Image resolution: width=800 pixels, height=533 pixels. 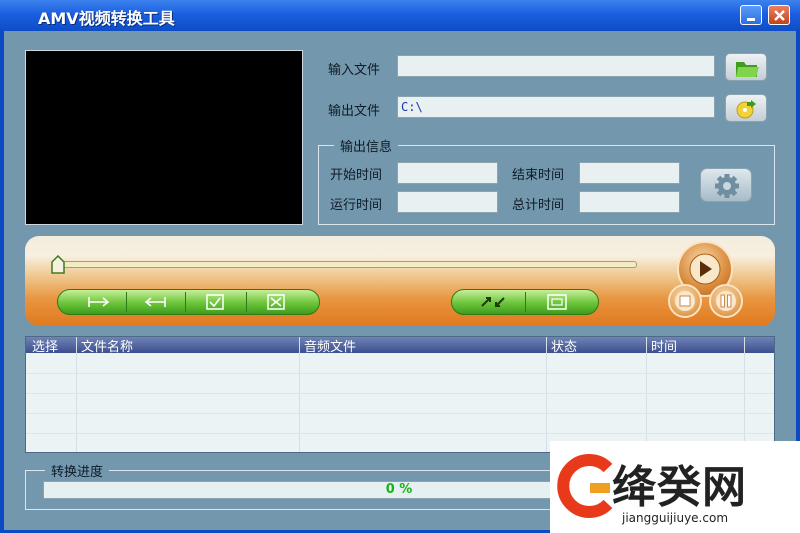 What do you see at coordinates (164, 137) in the screenshot?
I see `video-preview` at bounding box center [164, 137].